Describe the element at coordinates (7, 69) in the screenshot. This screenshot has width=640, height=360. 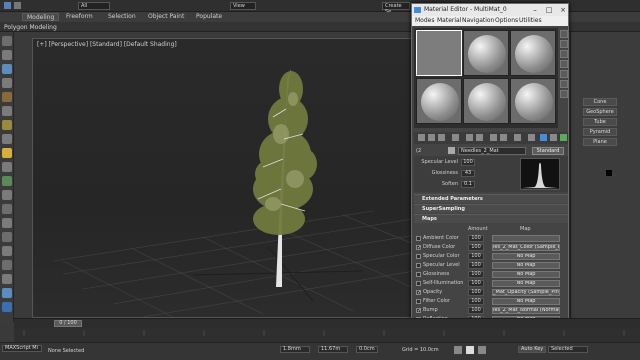
I see `rotate-icon` at that location.